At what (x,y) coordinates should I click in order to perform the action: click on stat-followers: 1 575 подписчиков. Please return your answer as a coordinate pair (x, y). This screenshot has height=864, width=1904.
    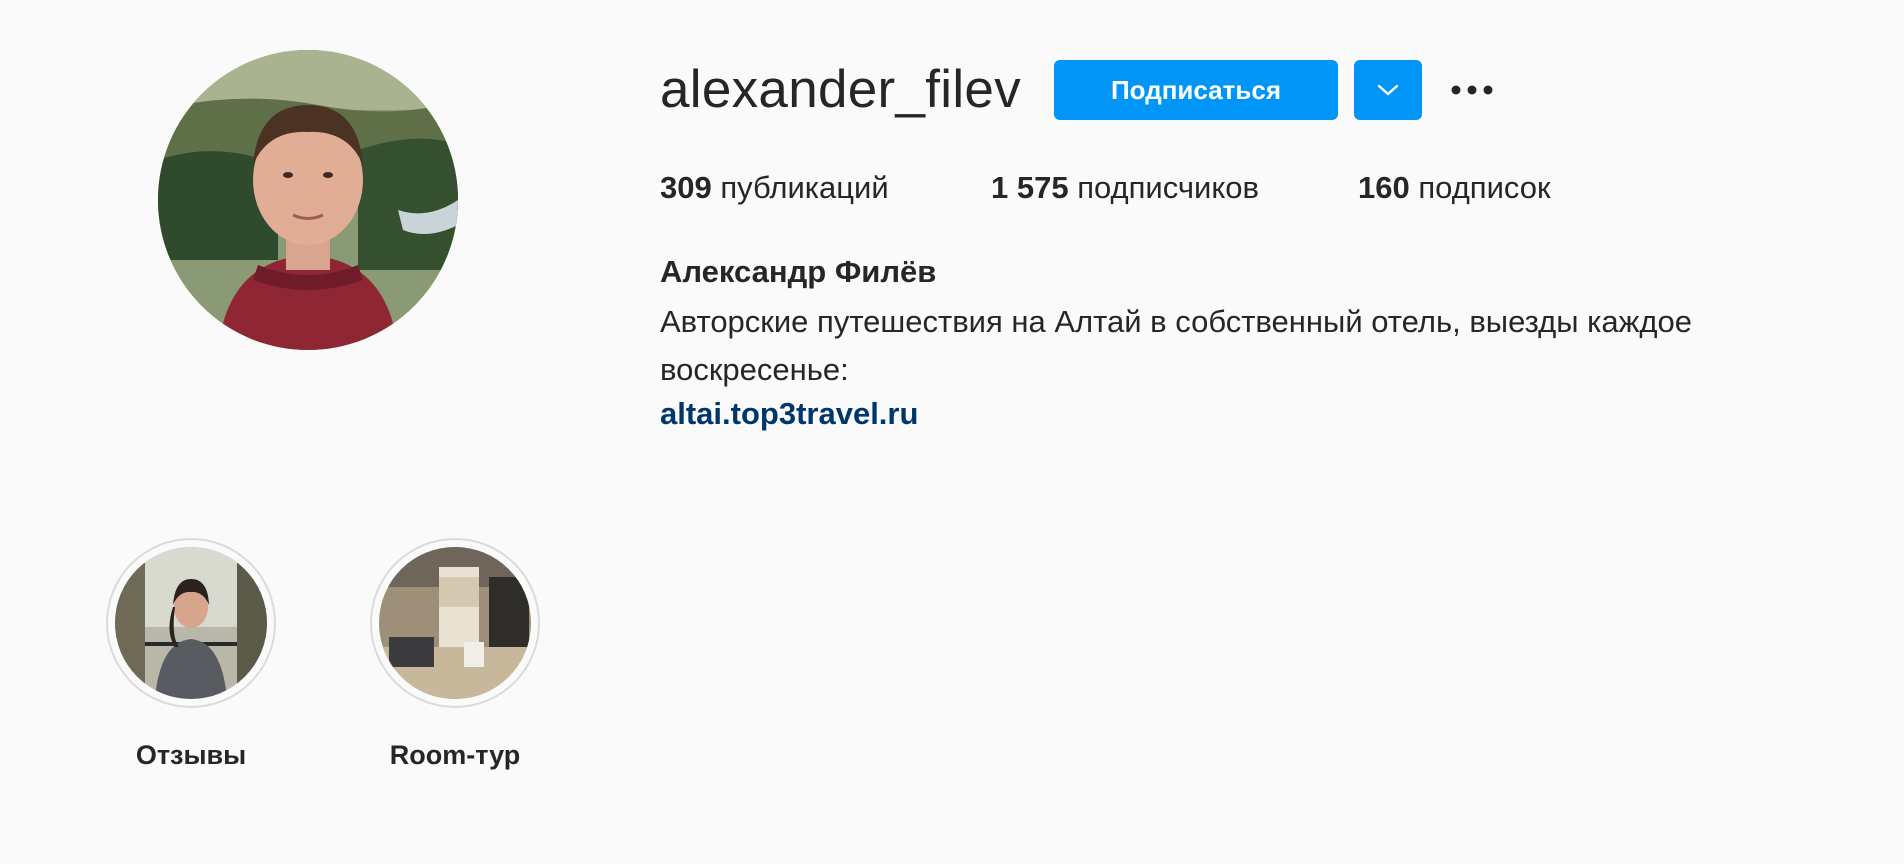
    Looking at the image, I should click on (1125, 188).